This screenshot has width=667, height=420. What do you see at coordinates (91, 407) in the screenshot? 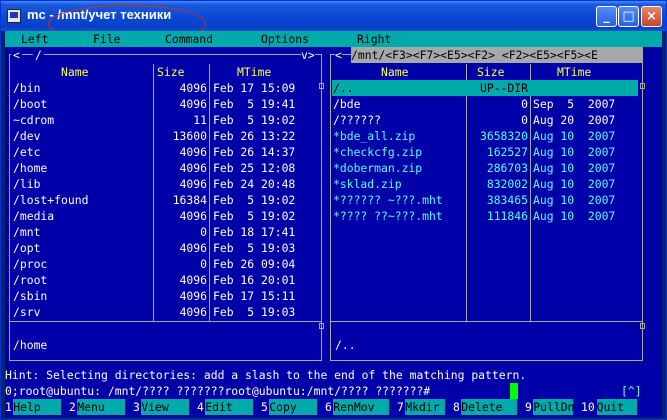
I see `function-key-label: Menu` at bounding box center [91, 407].